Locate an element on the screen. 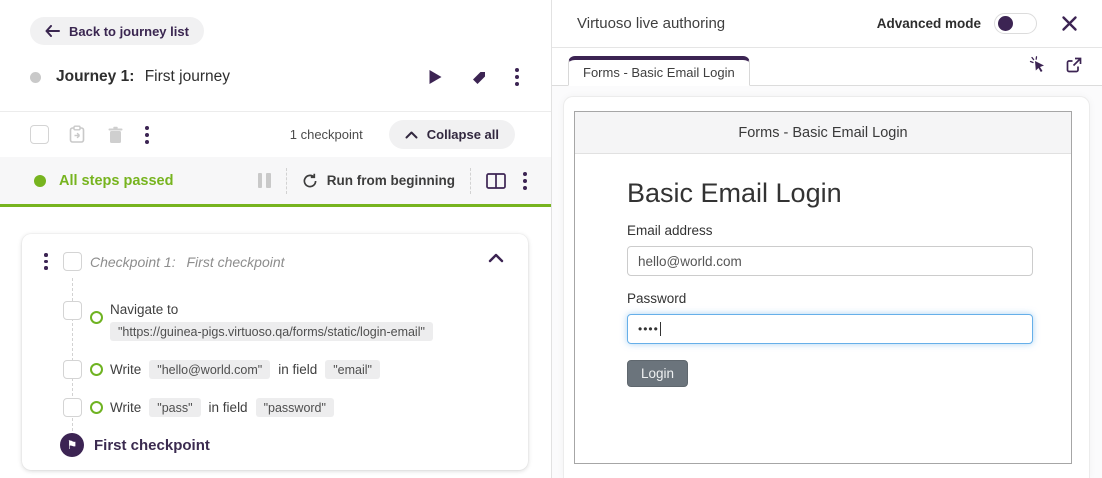 The image size is (1102, 478). advanced-mode-toggle is located at coordinates (1015, 23).